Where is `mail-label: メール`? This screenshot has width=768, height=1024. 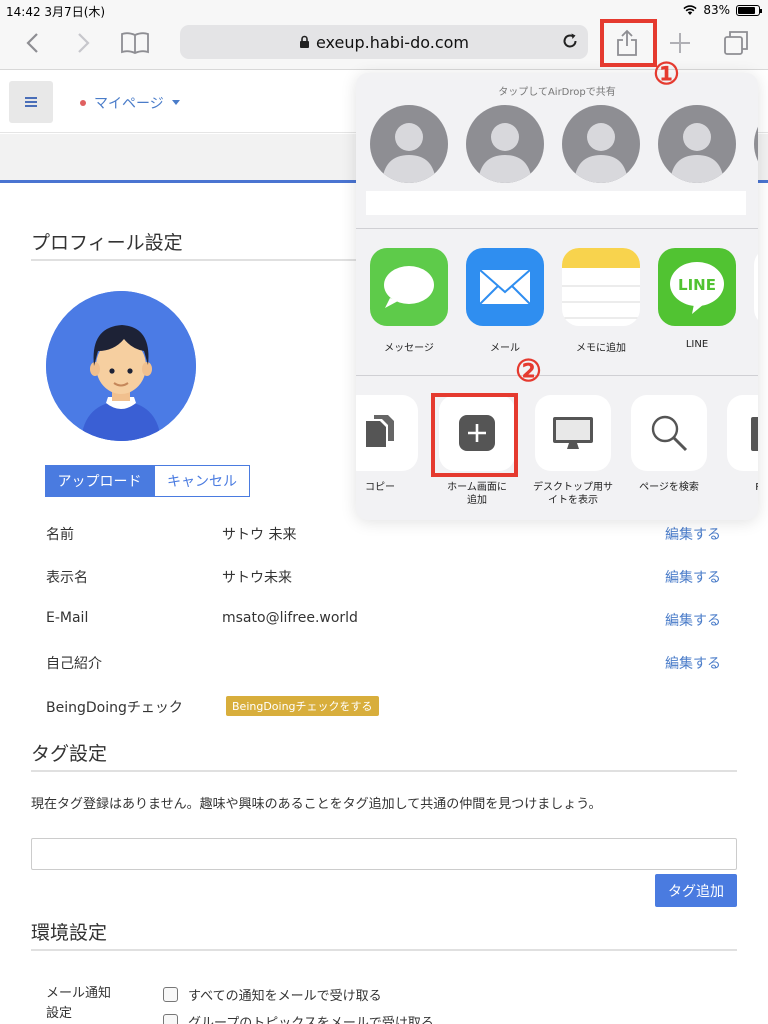 mail-label: メール is located at coordinates (505, 348).